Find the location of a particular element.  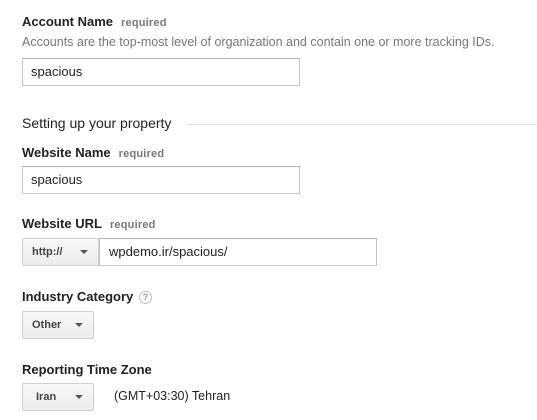

reporting-time-zone-label: Reporting Time Zone is located at coordinates (87, 369).